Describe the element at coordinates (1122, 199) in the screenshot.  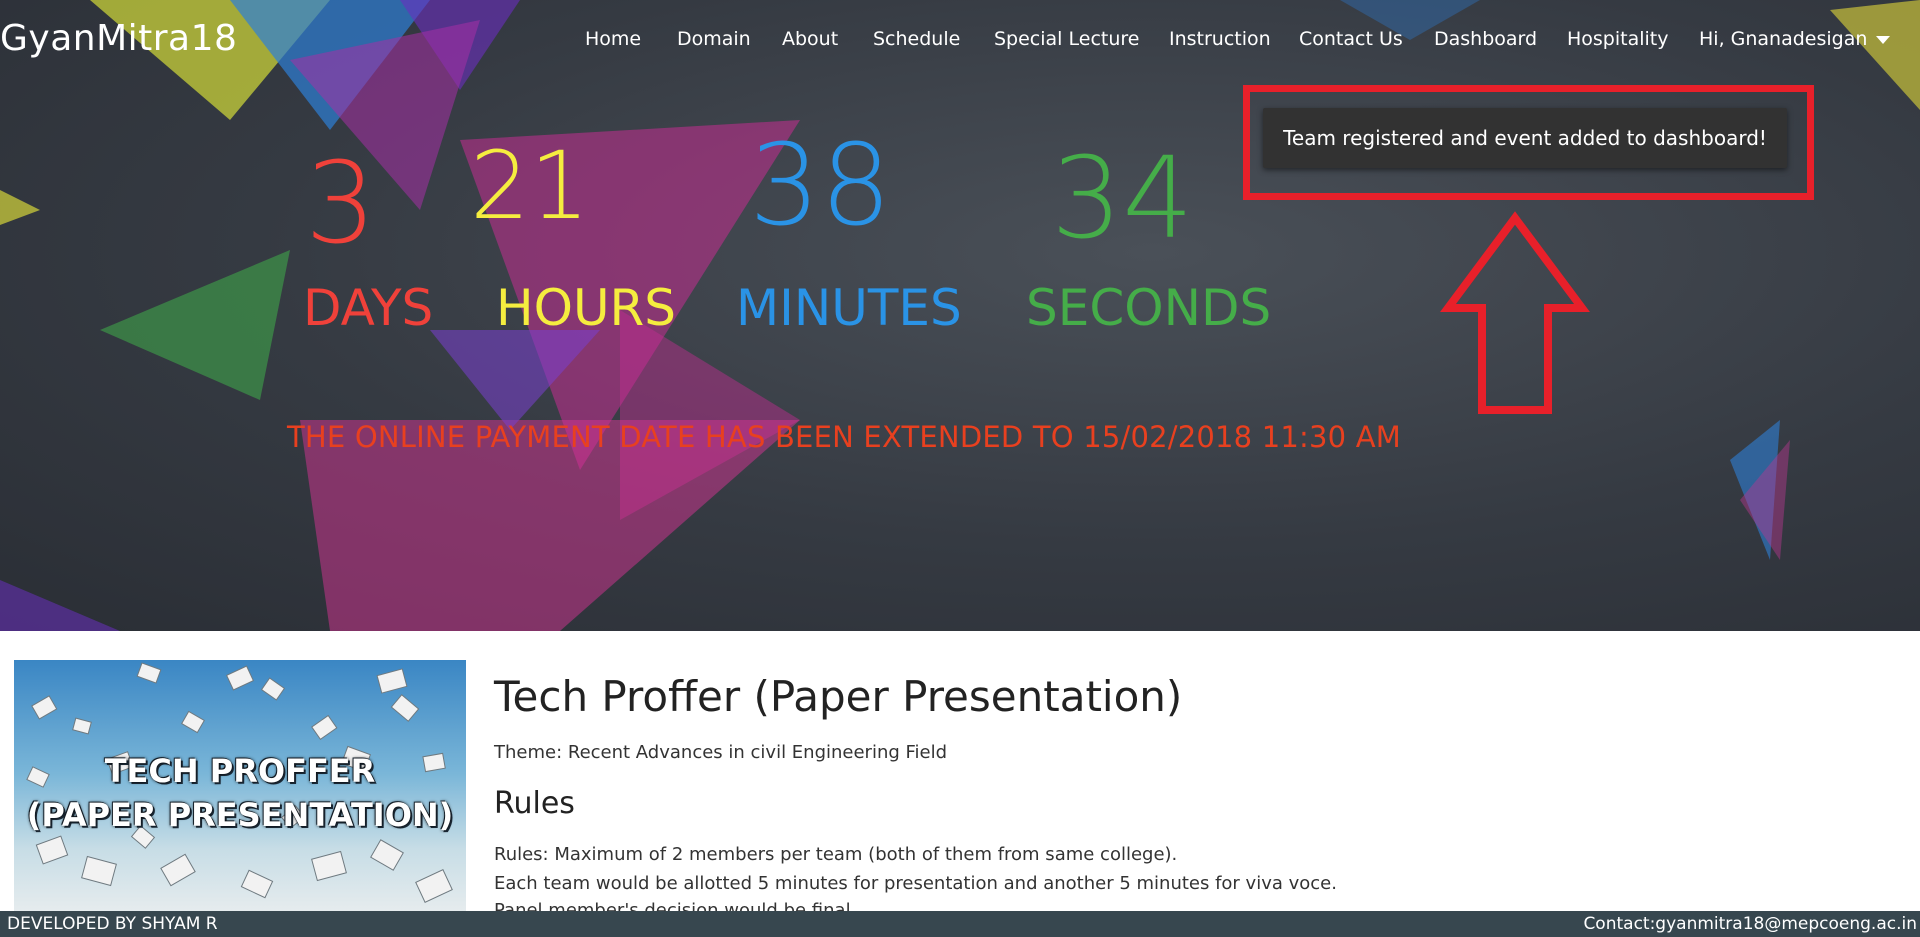
I see `countdown-seconds-value: 34` at that location.